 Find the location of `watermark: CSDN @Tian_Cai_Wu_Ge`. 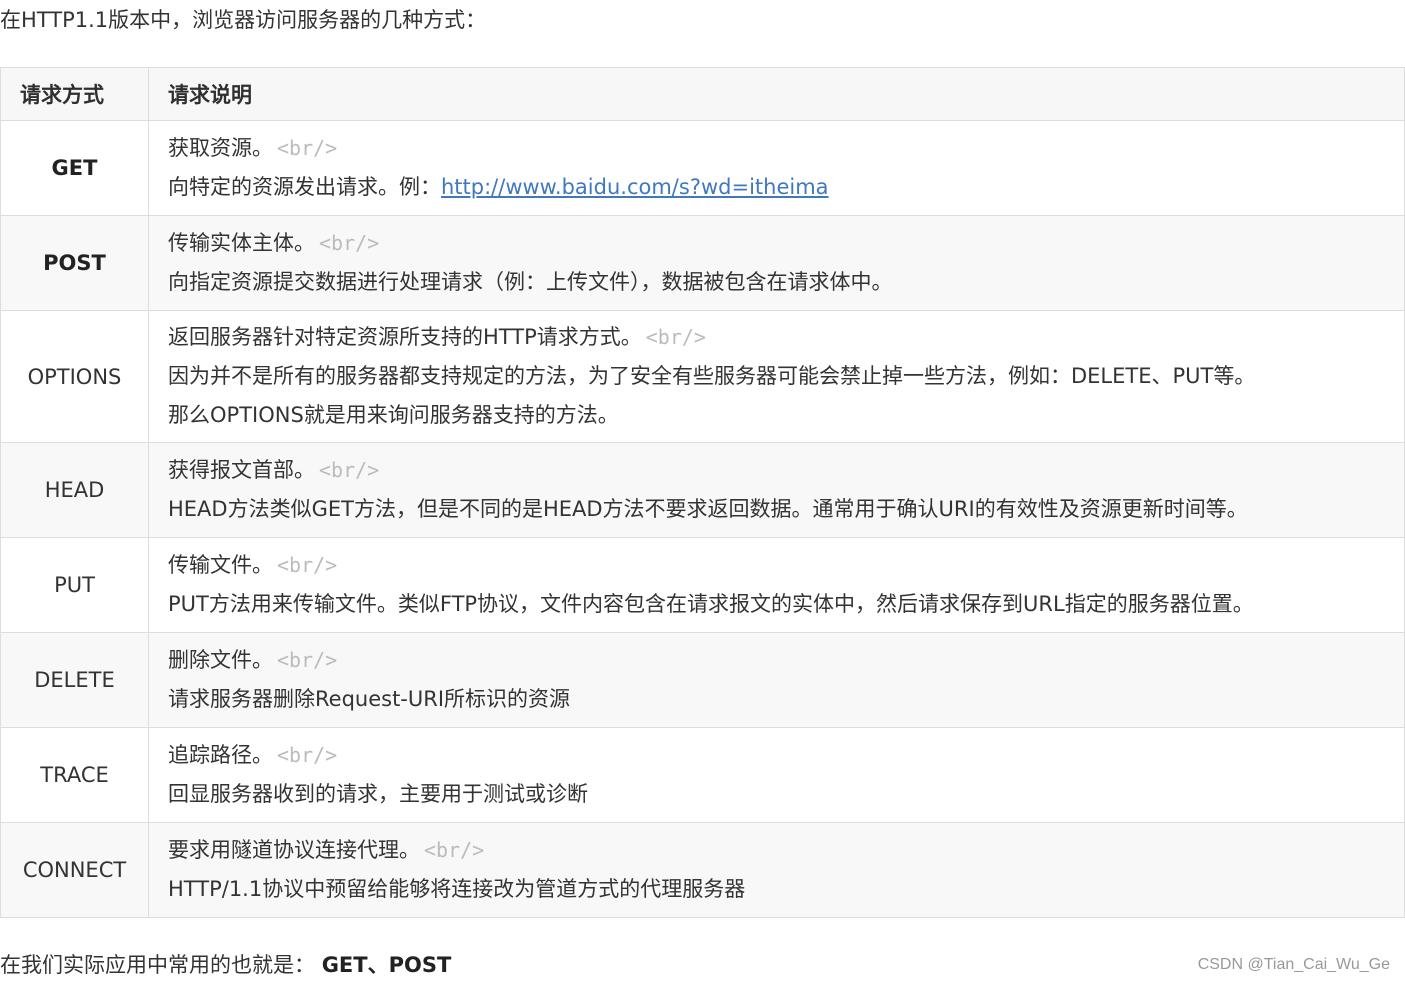

watermark: CSDN @Tian_Cai_Wu_Ge is located at coordinates (1293, 964).